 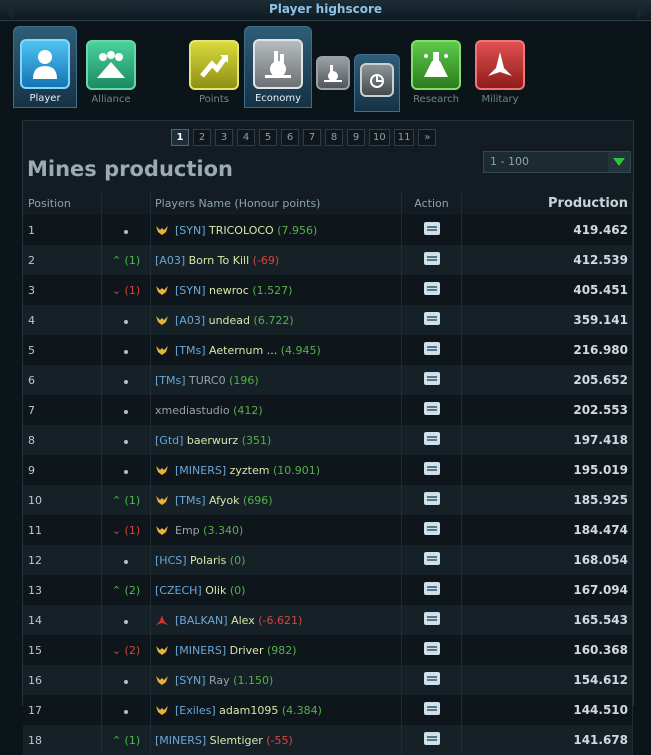 What do you see at coordinates (62, 680) in the screenshot?
I see `rank-position: 16` at bounding box center [62, 680].